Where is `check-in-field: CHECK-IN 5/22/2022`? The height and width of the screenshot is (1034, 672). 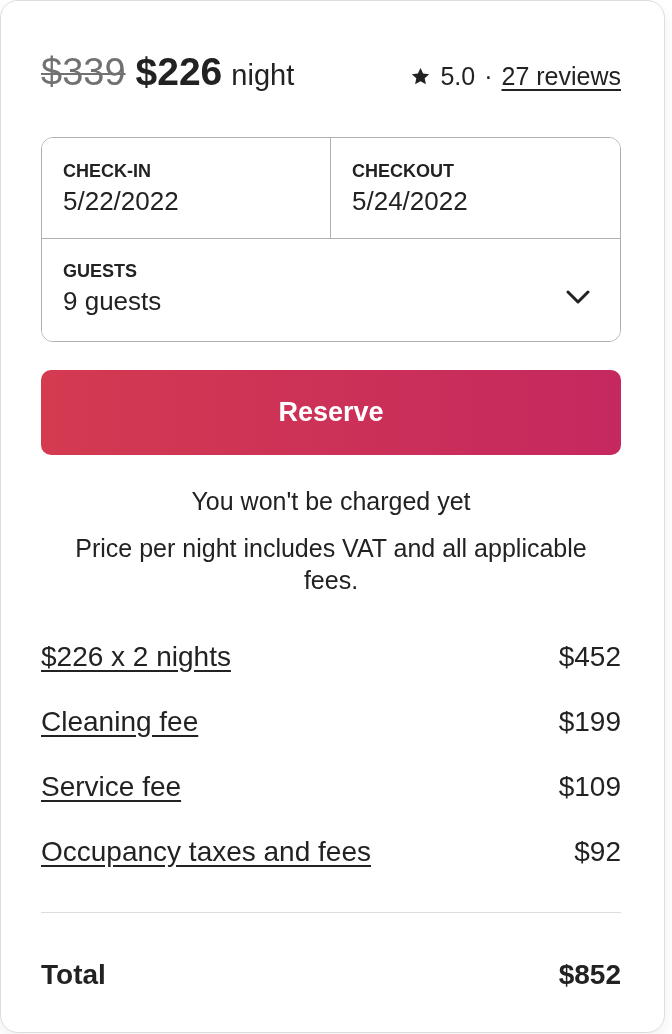
check-in-field: CHECK-IN 5/22/2022 is located at coordinates (186, 188).